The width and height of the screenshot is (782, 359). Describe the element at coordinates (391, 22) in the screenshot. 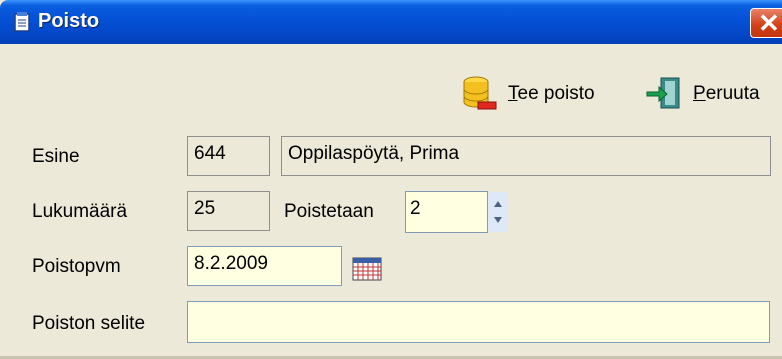

I see `title-bar: Poisto ✕` at that location.